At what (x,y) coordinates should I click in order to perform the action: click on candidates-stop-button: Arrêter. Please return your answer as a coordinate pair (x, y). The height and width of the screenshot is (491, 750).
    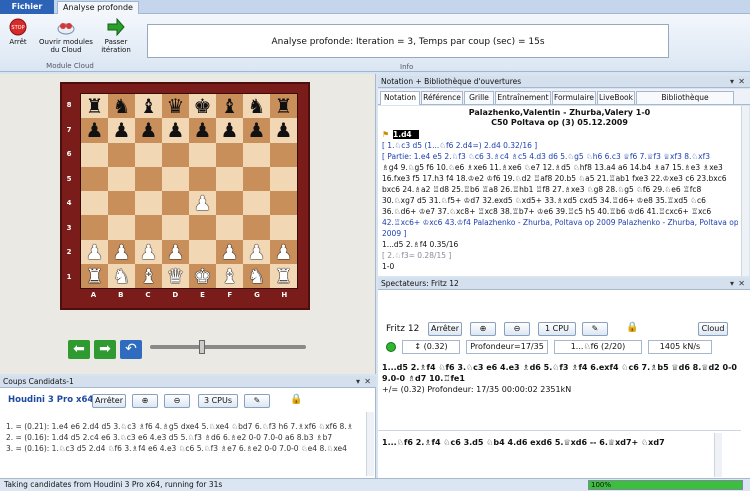
    Looking at the image, I should click on (109, 401).